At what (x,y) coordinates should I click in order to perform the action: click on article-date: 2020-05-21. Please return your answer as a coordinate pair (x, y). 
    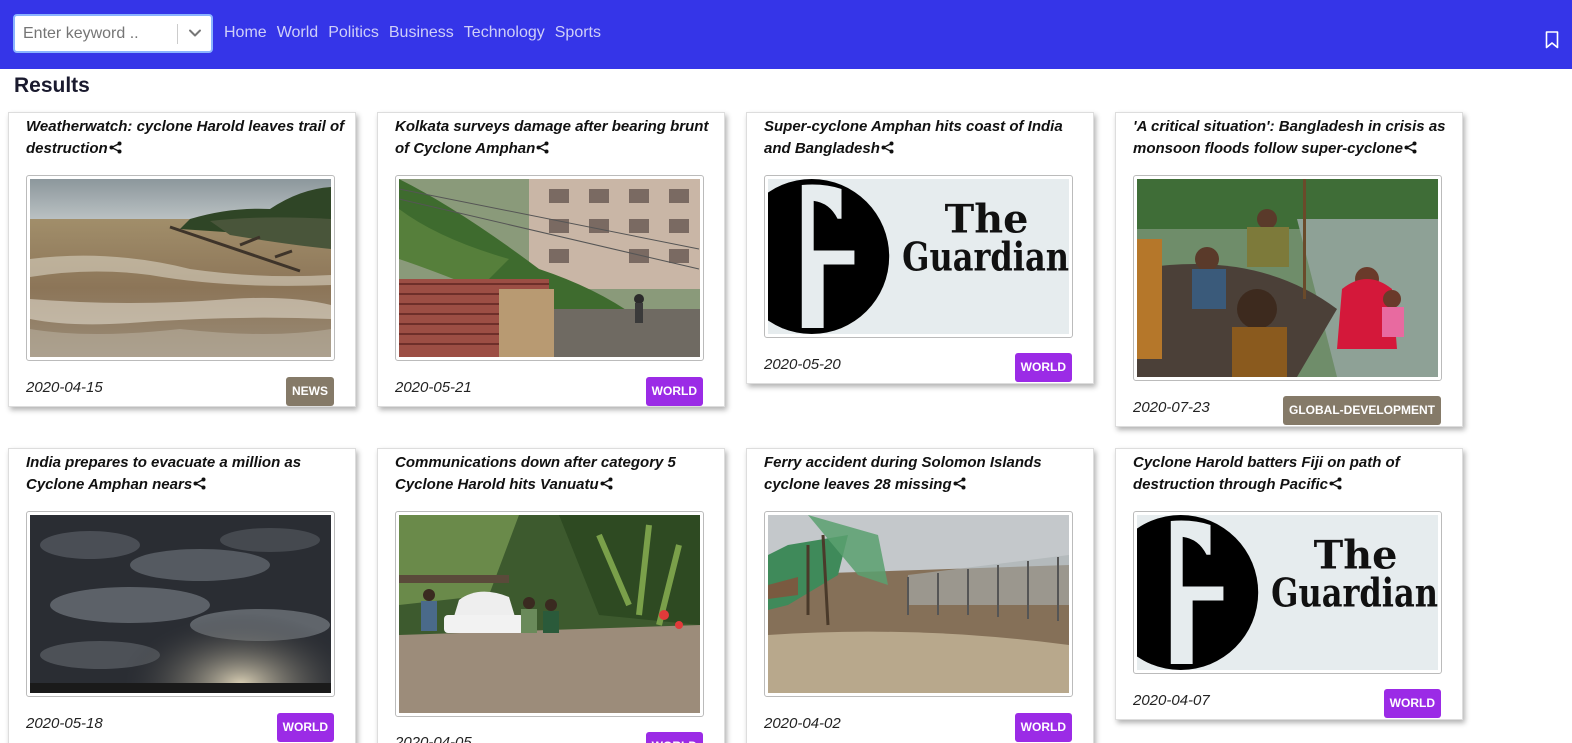
    Looking at the image, I should click on (433, 387).